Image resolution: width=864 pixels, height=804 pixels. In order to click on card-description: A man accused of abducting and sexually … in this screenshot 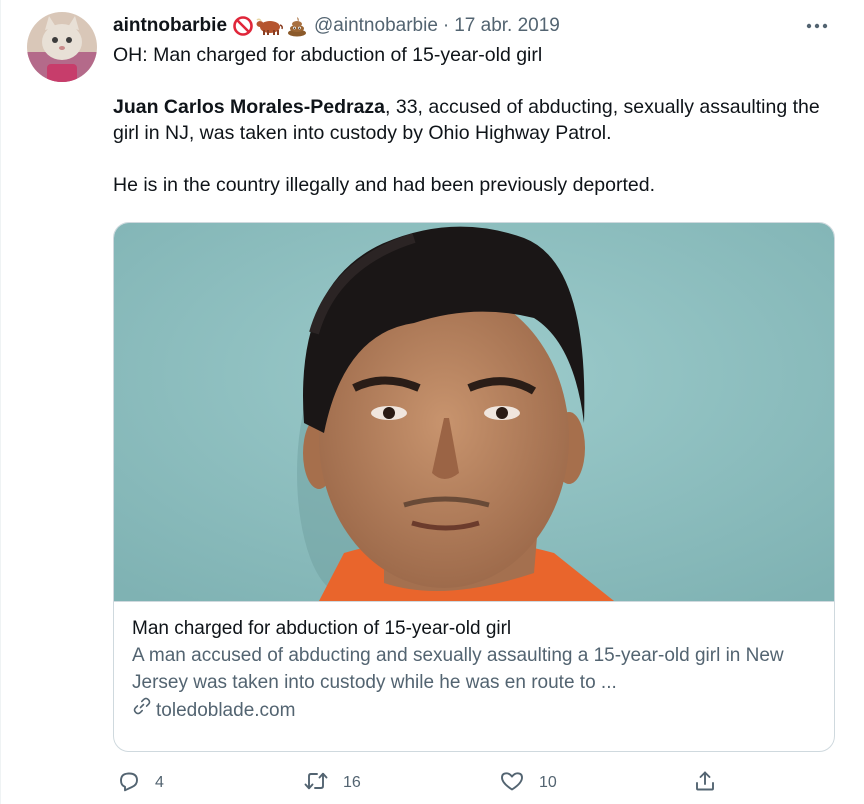, I will do `click(458, 669)`.